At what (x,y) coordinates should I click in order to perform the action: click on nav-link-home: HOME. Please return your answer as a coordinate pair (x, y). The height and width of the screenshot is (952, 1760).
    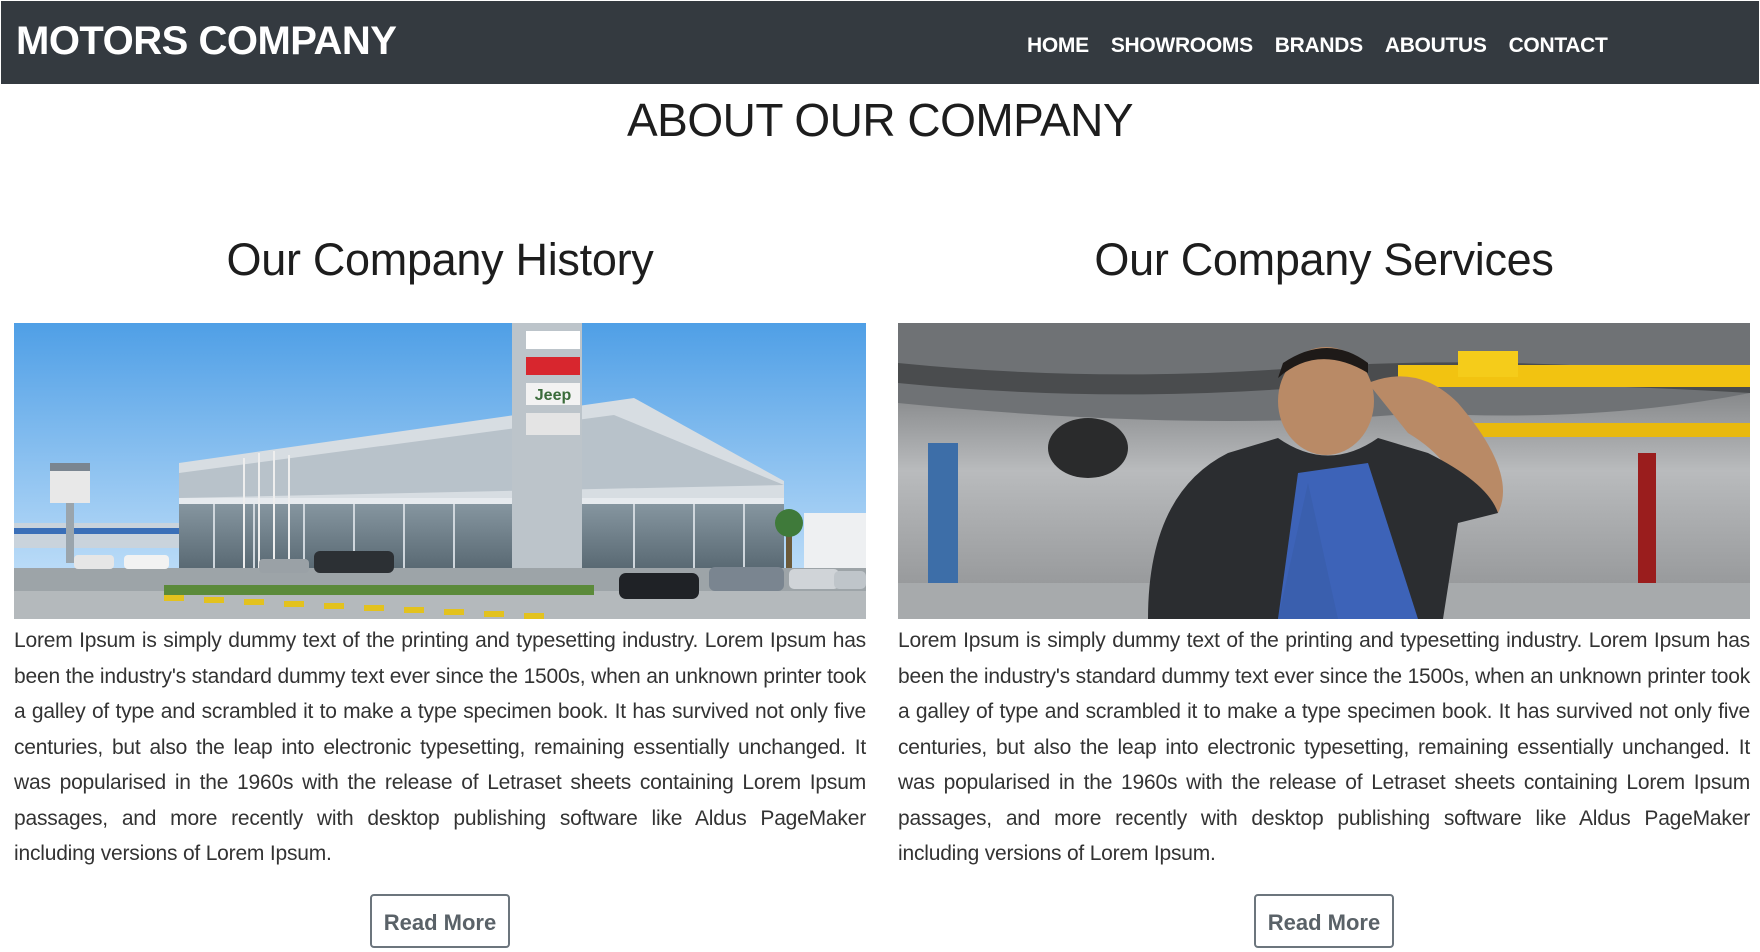
    Looking at the image, I should click on (1058, 46).